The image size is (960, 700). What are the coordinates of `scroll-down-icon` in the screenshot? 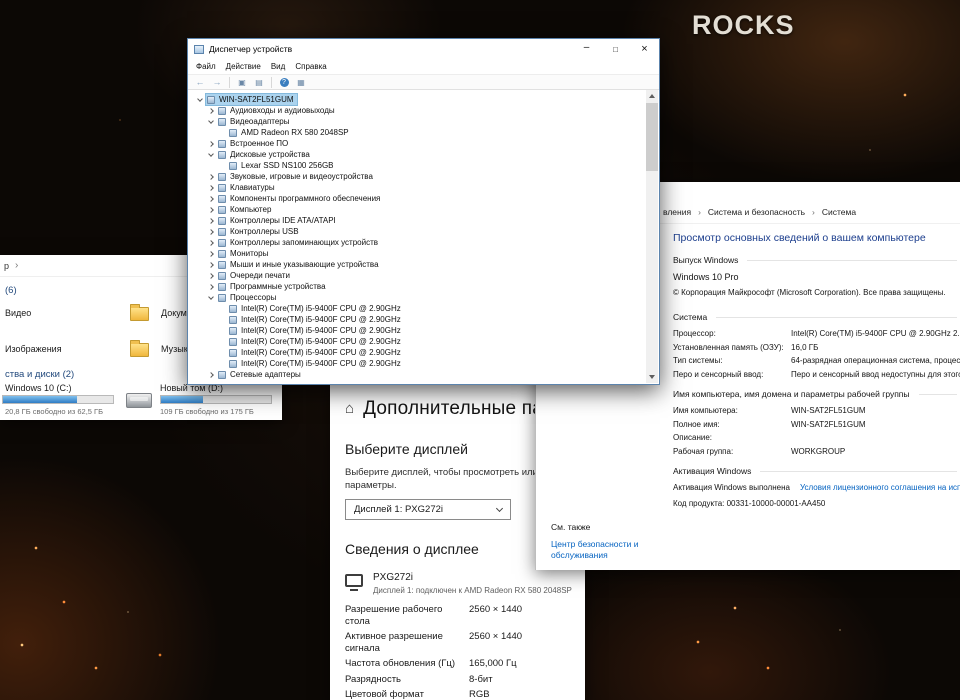 It's located at (652, 377).